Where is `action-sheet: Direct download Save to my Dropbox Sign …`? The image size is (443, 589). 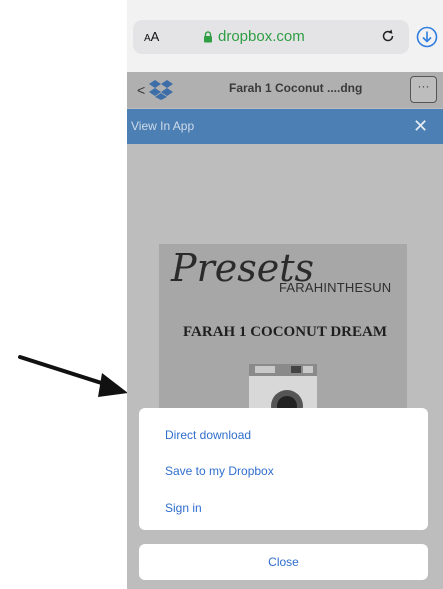 action-sheet: Direct download Save to my Dropbox Sign … is located at coordinates (283, 469).